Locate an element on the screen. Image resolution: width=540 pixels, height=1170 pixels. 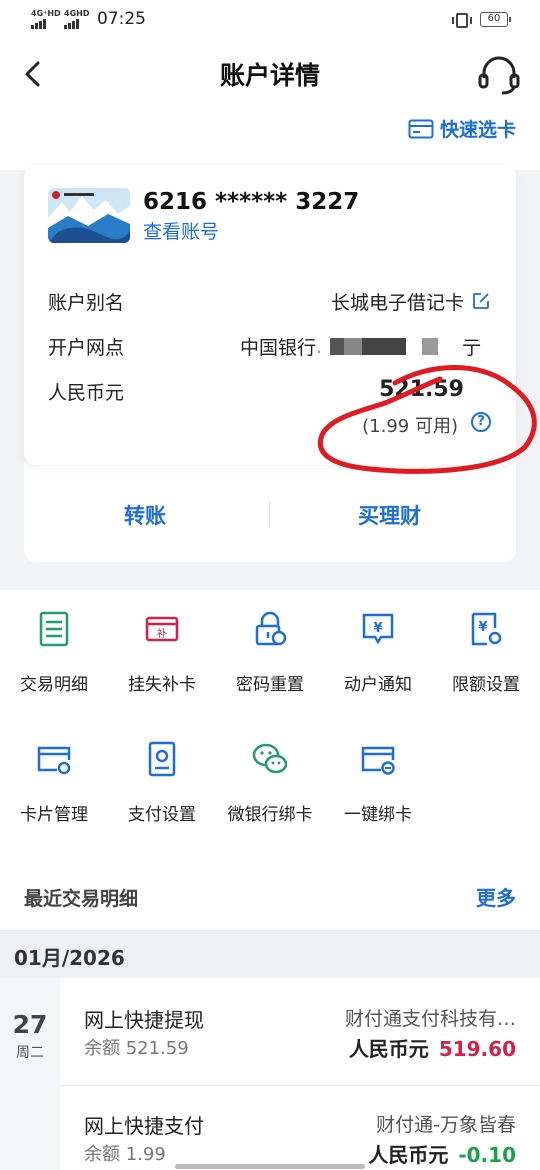
alias-label: 账户别名 is located at coordinates (86, 303).